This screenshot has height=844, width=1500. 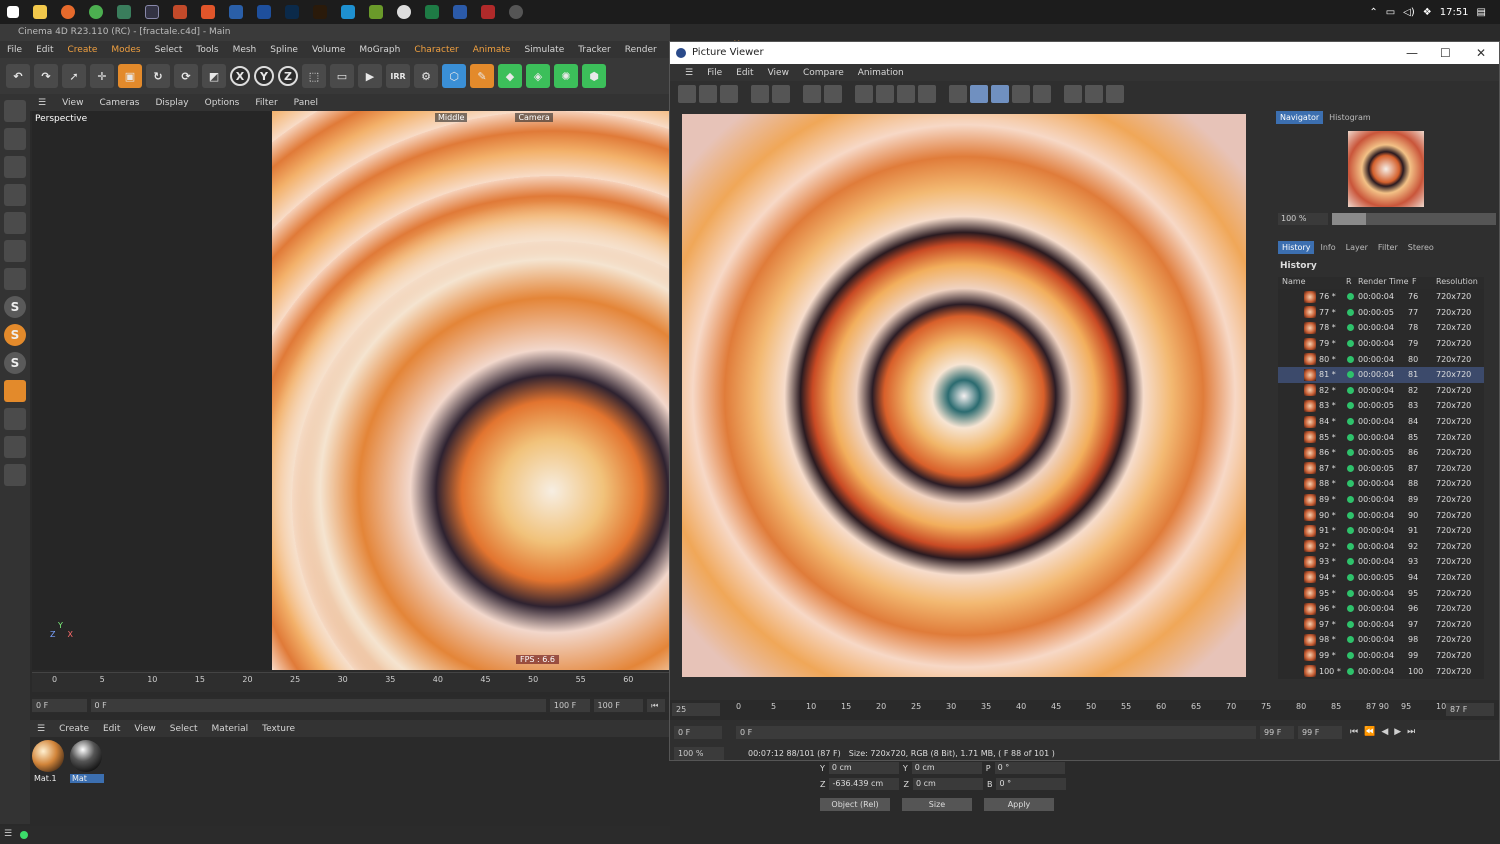 What do you see at coordinates (284, 50) in the screenshot?
I see `menu-spline: Spline` at bounding box center [284, 50].